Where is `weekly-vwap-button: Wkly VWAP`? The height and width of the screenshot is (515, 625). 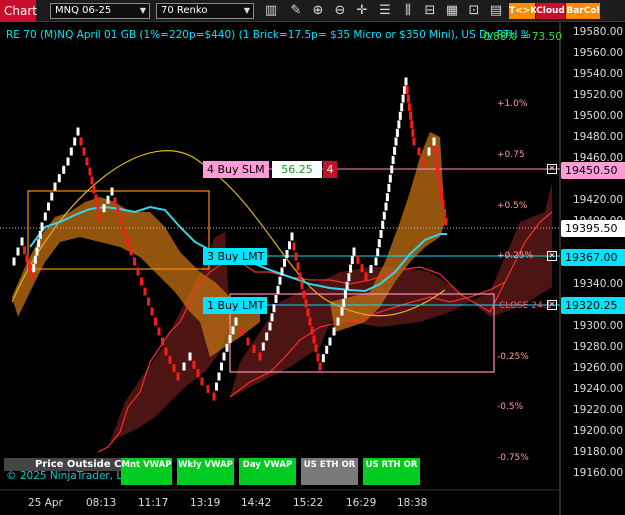
weekly-vwap-button: Wkly VWAP is located at coordinates (205, 471).